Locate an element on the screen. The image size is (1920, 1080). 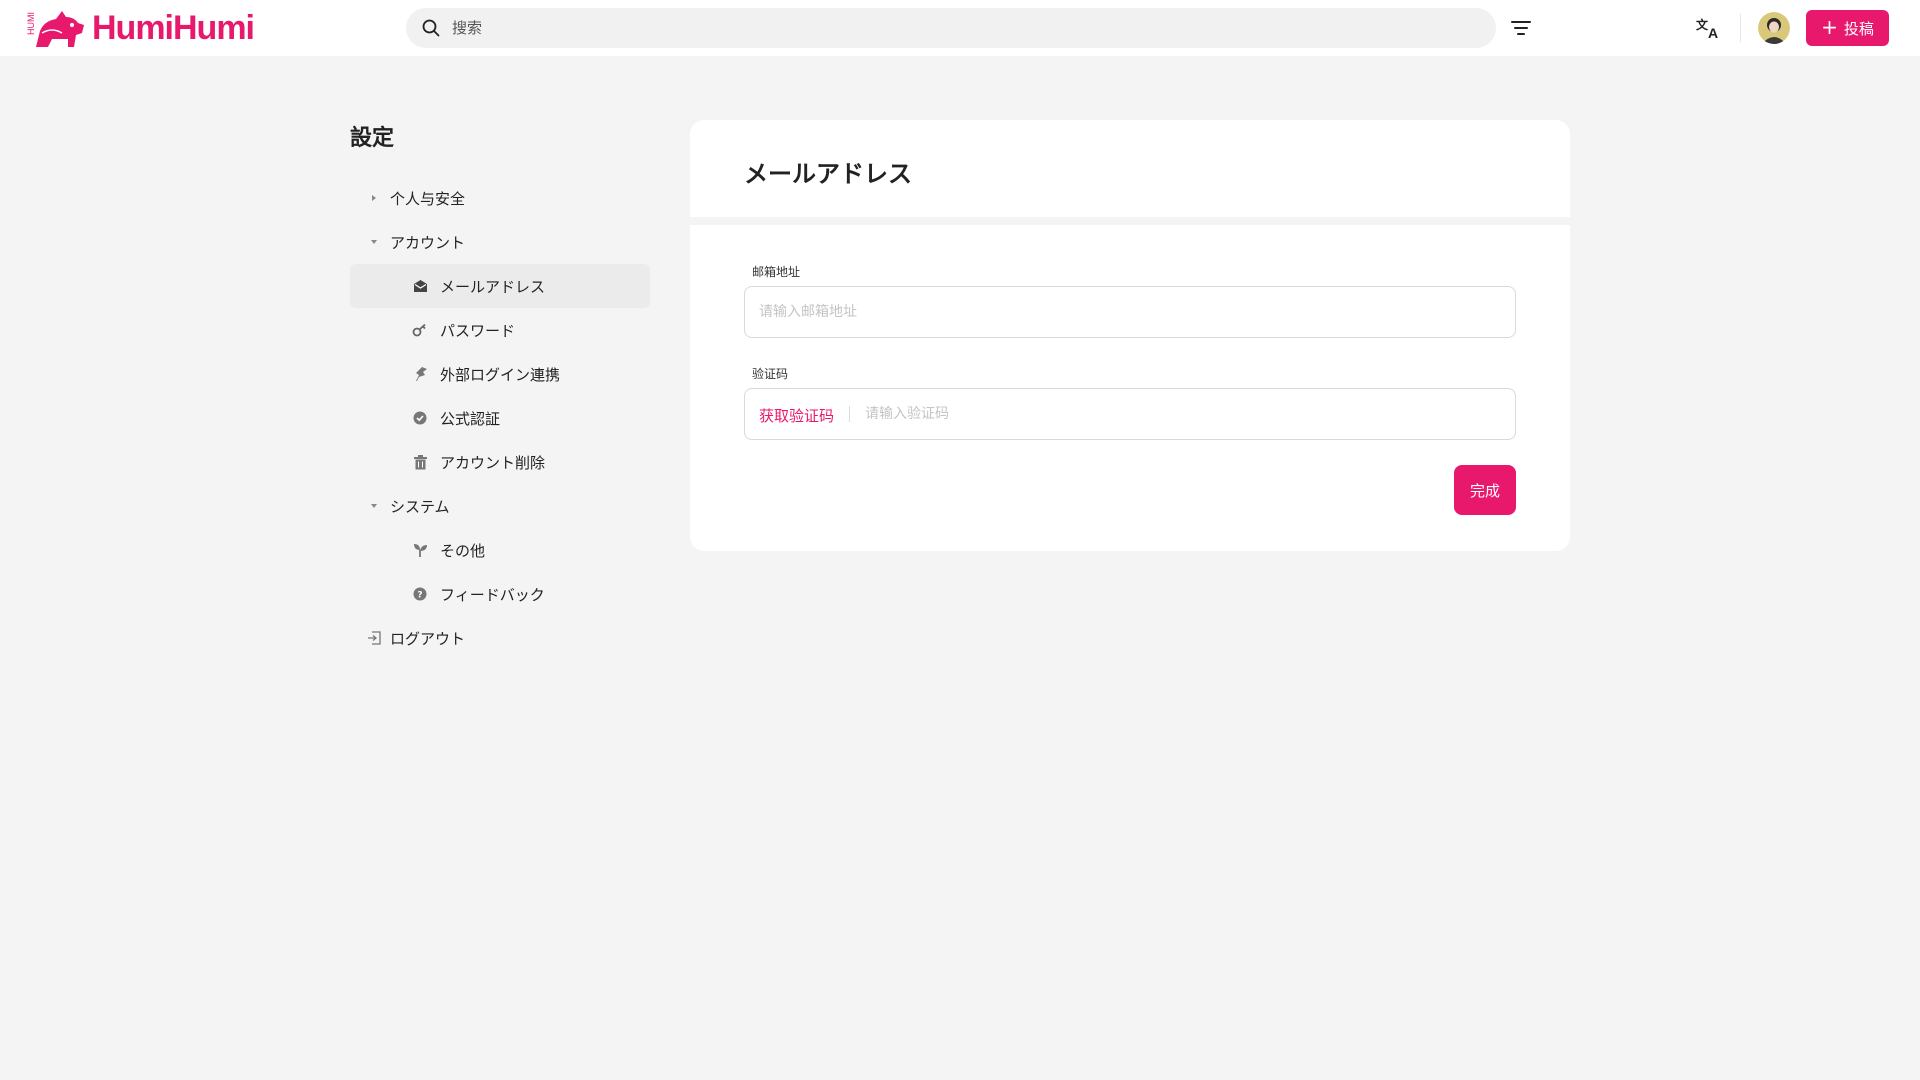
get-code-button: 获取验证码 is located at coordinates (796, 415).